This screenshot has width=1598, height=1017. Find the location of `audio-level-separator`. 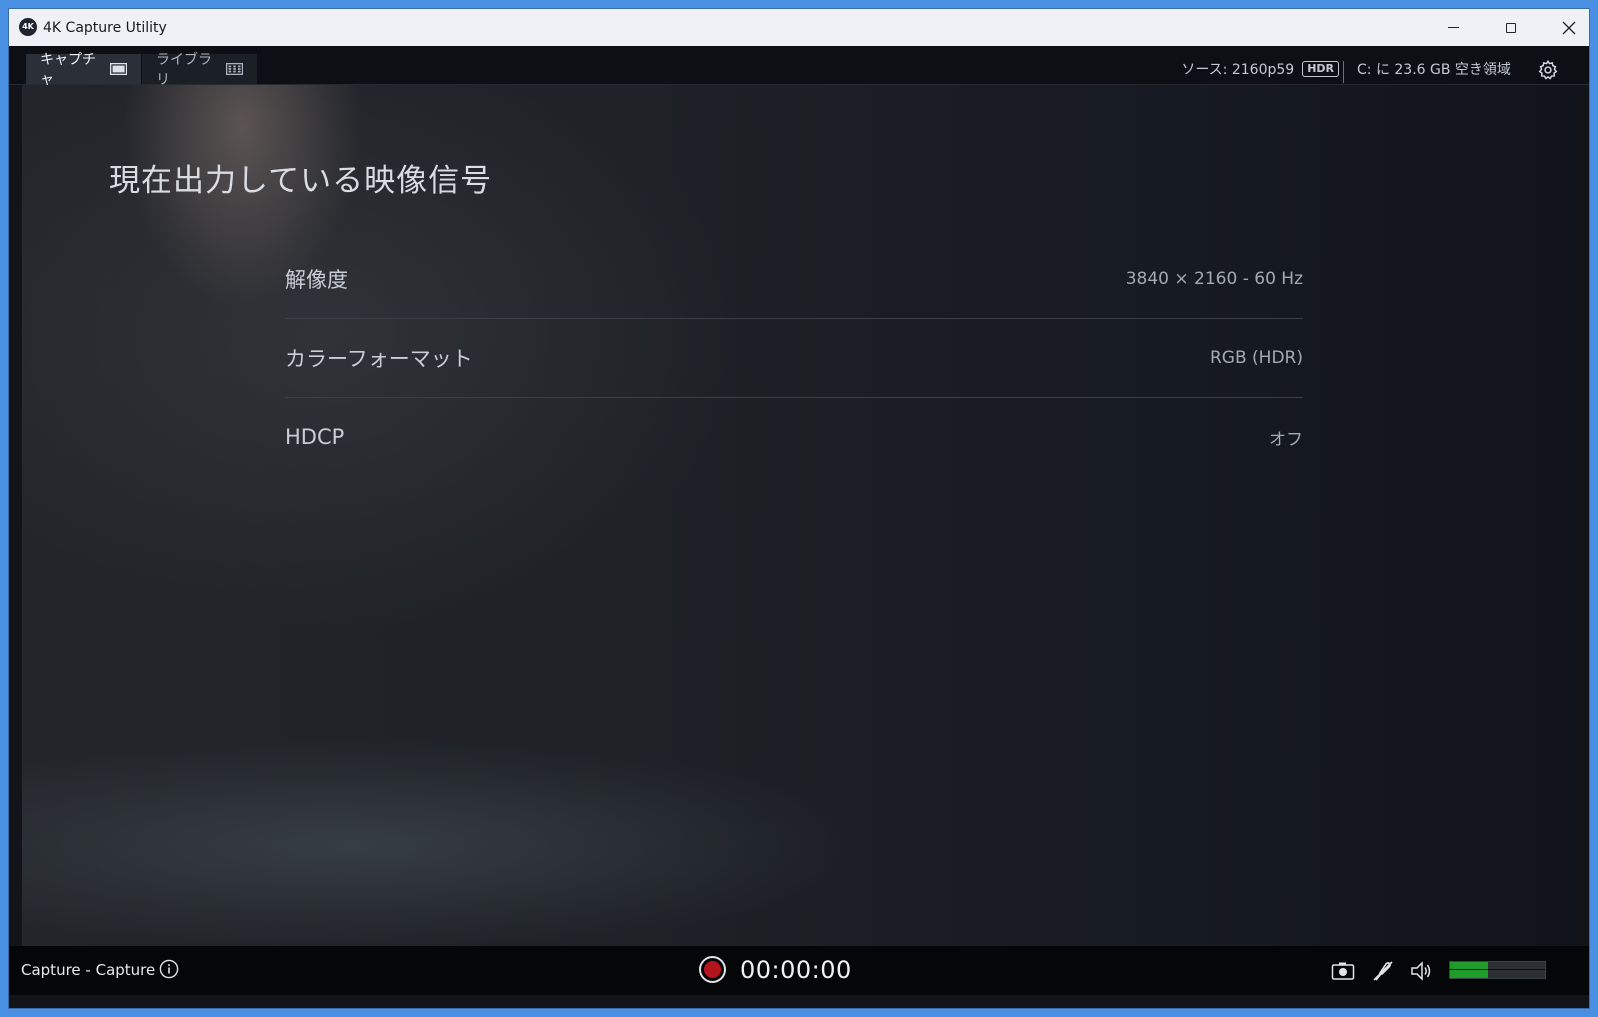

audio-level-separator is located at coordinates (1497, 969).